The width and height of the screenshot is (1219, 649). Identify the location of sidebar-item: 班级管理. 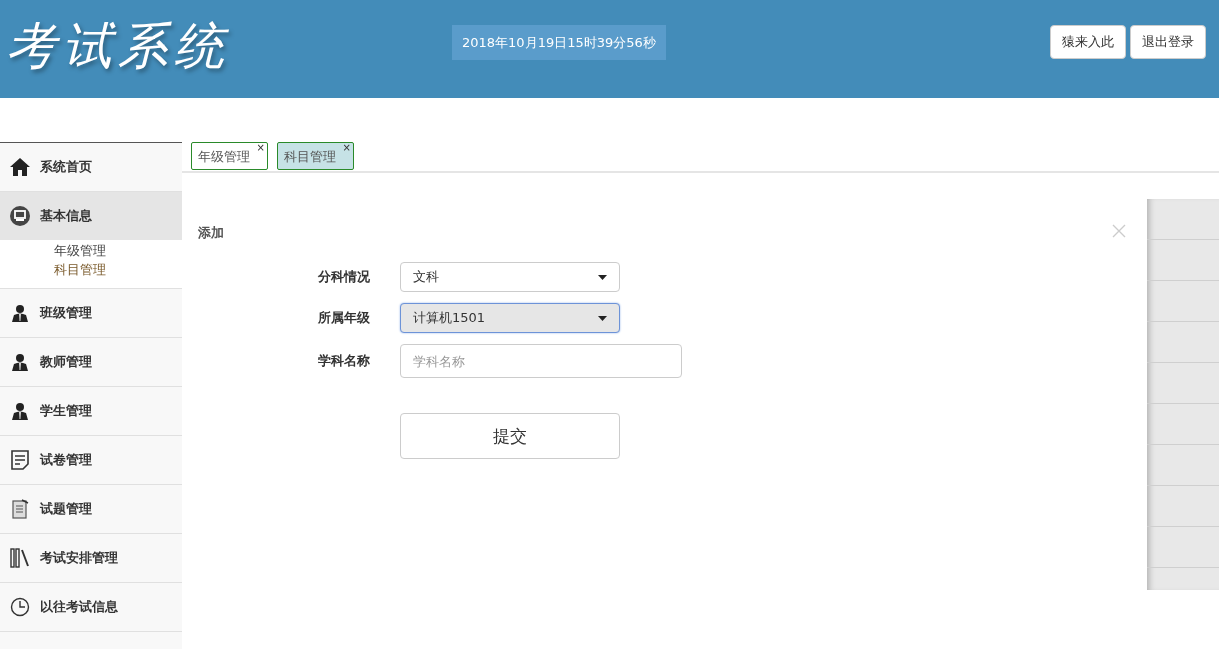
(91, 313).